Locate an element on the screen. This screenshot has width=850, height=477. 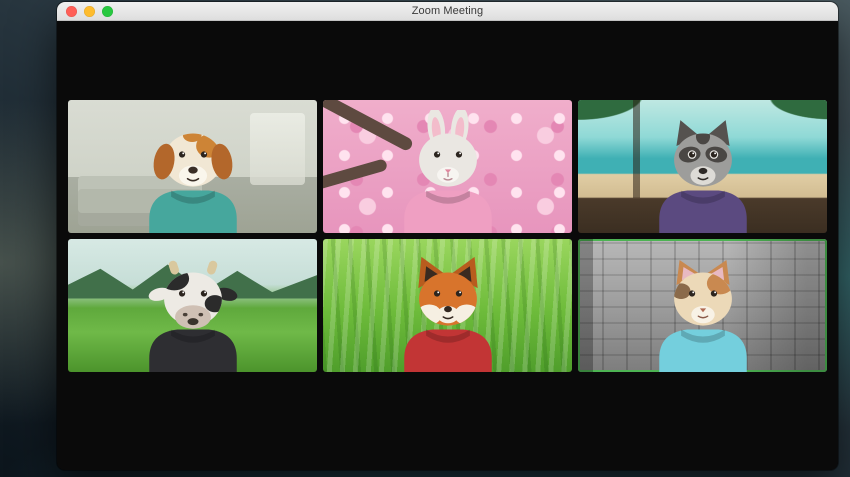
rabbit-avatar is located at coordinates (447, 171).